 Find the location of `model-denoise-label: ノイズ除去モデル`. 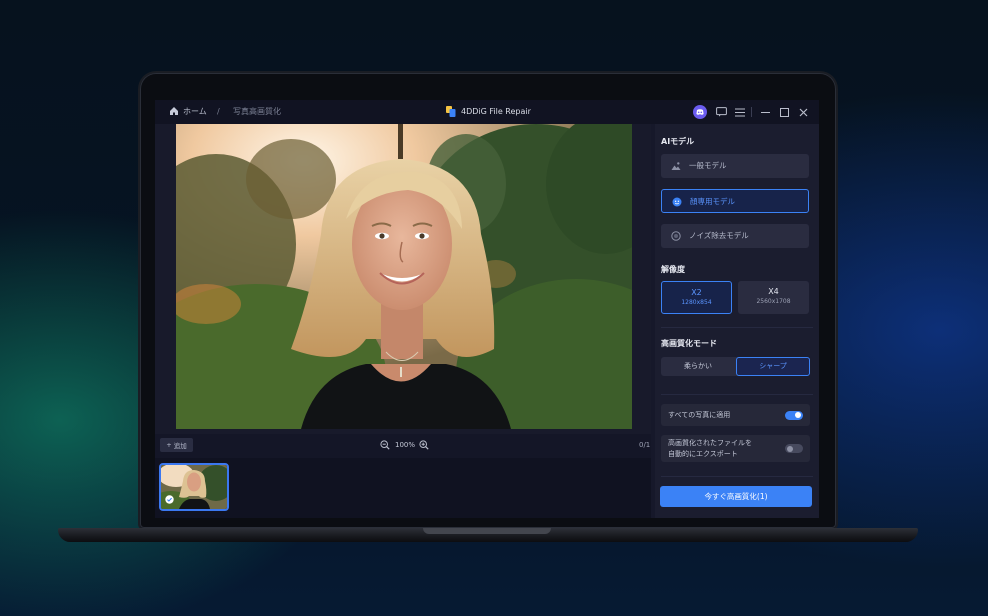

model-denoise-label: ノイズ除去モデル is located at coordinates (719, 235).